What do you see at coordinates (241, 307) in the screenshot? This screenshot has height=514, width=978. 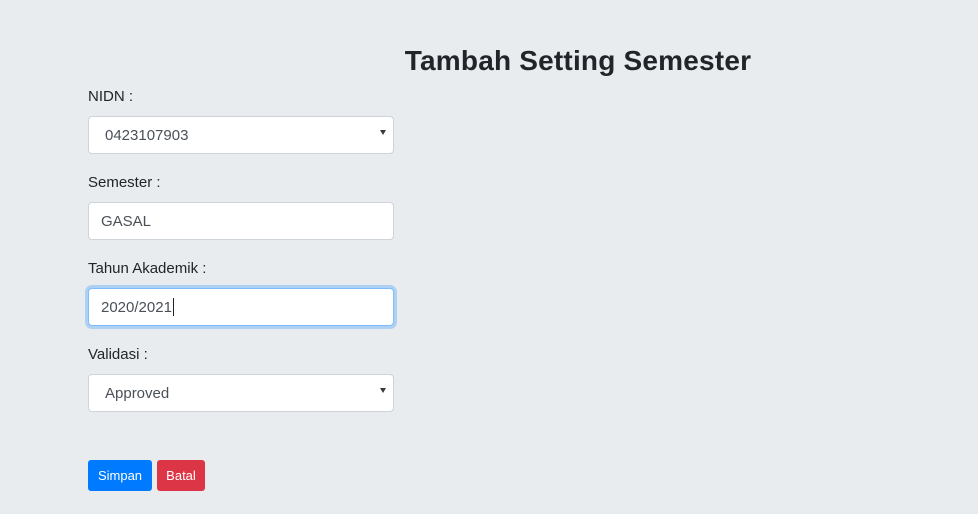 I see `tahun-akademik-input: 2020/2021` at bounding box center [241, 307].